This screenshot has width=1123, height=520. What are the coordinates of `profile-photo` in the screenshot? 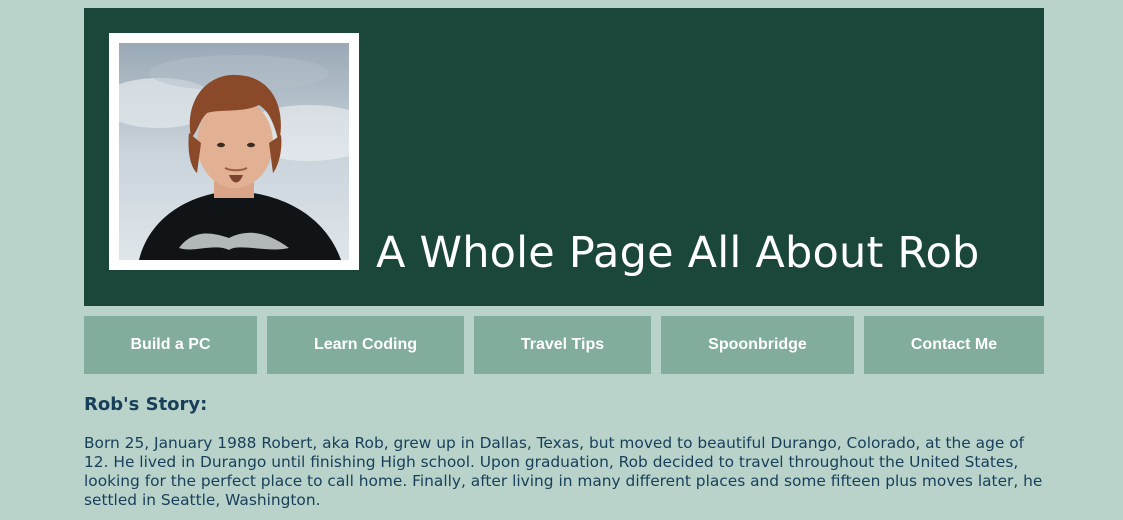 It's located at (234, 151).